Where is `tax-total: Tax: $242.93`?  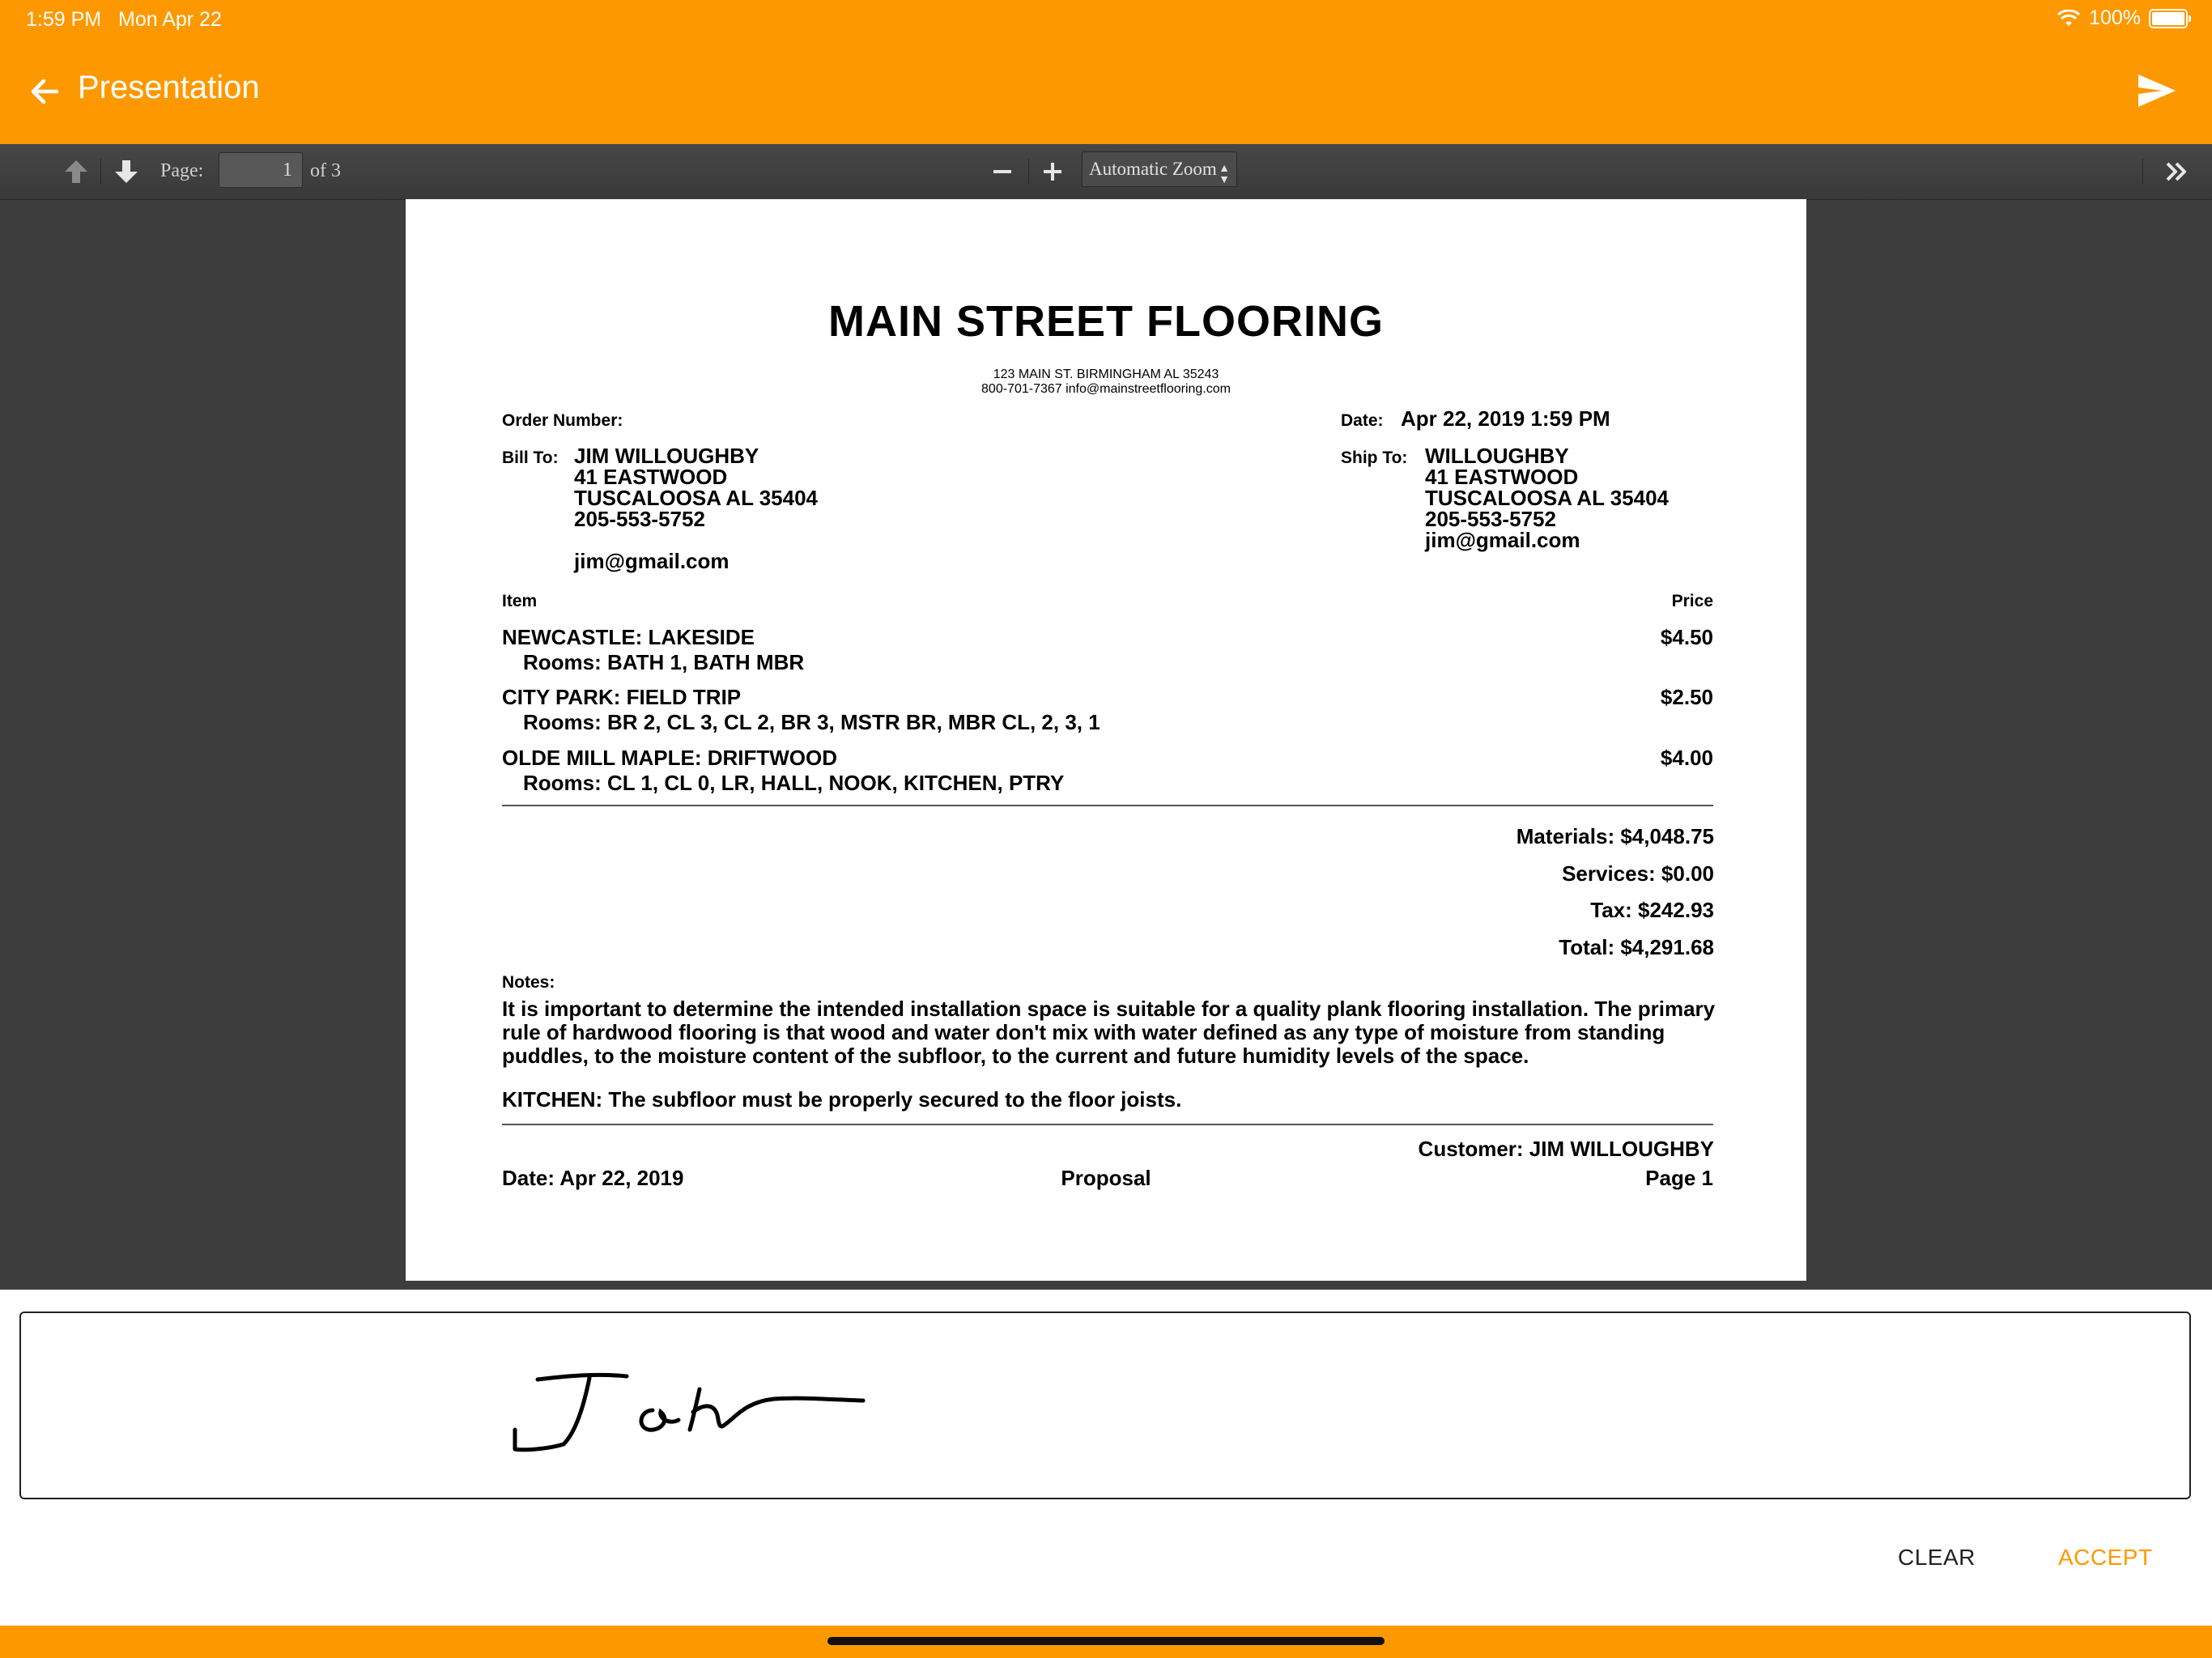
tax-total: Tax: $242.93 is located at coordinates (1652, 910).